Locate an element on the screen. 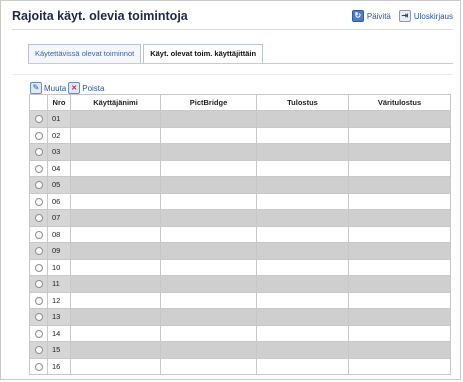  table-row: 02 is located at coordinates (240, 135).